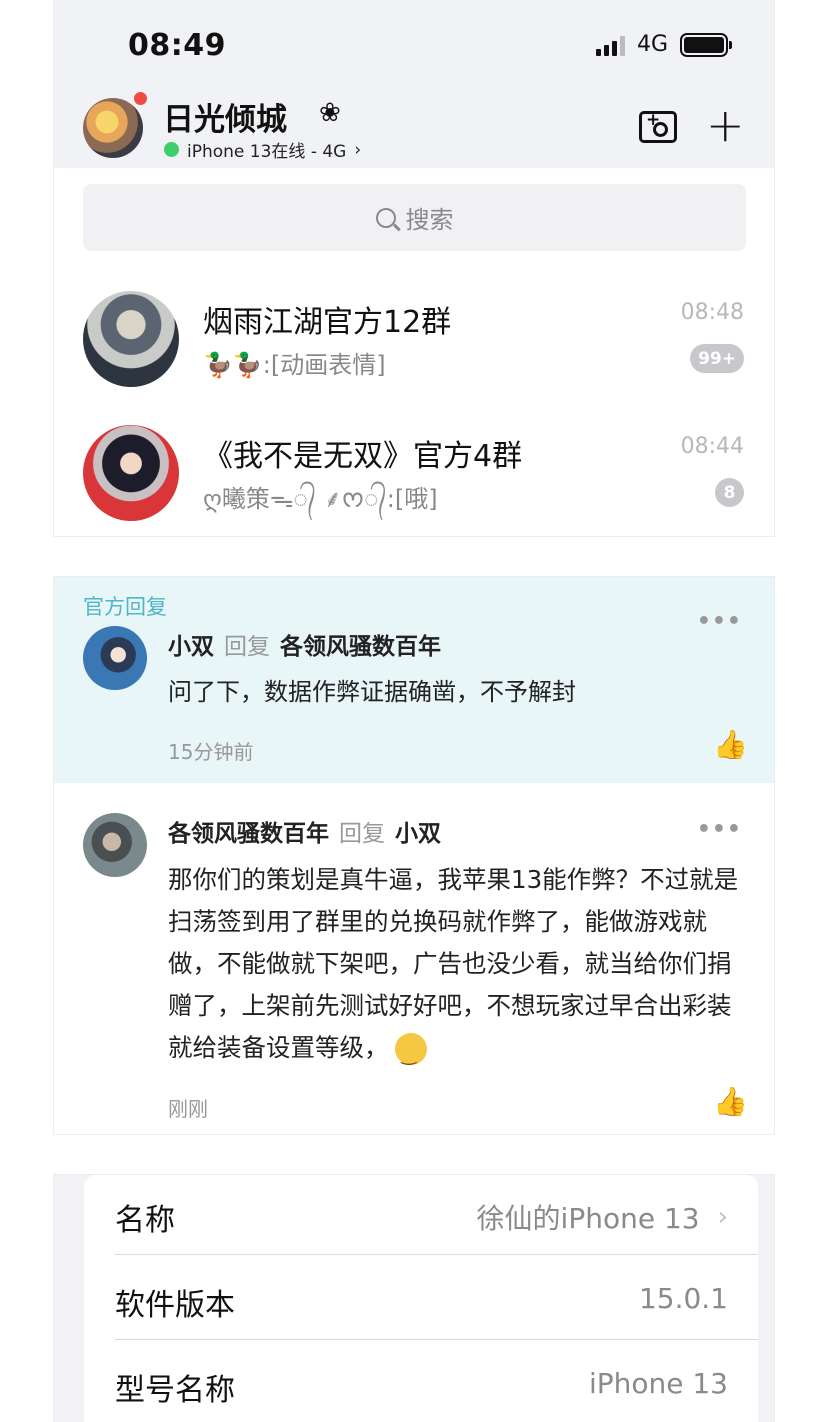  I want to click on status-time: 08:49, so click(177, 45).